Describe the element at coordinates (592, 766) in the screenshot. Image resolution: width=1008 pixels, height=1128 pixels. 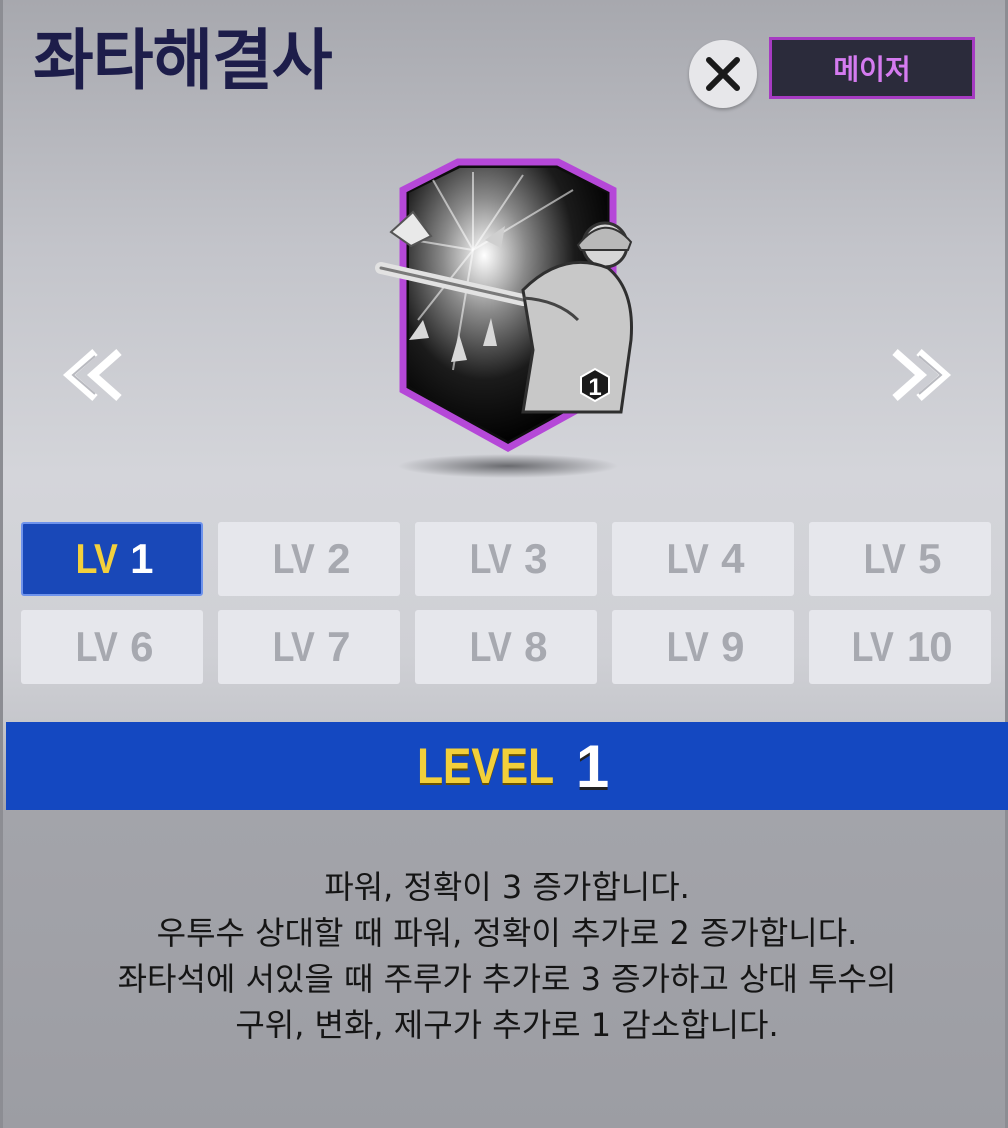
I see `level-banner-number: 1` at that location.